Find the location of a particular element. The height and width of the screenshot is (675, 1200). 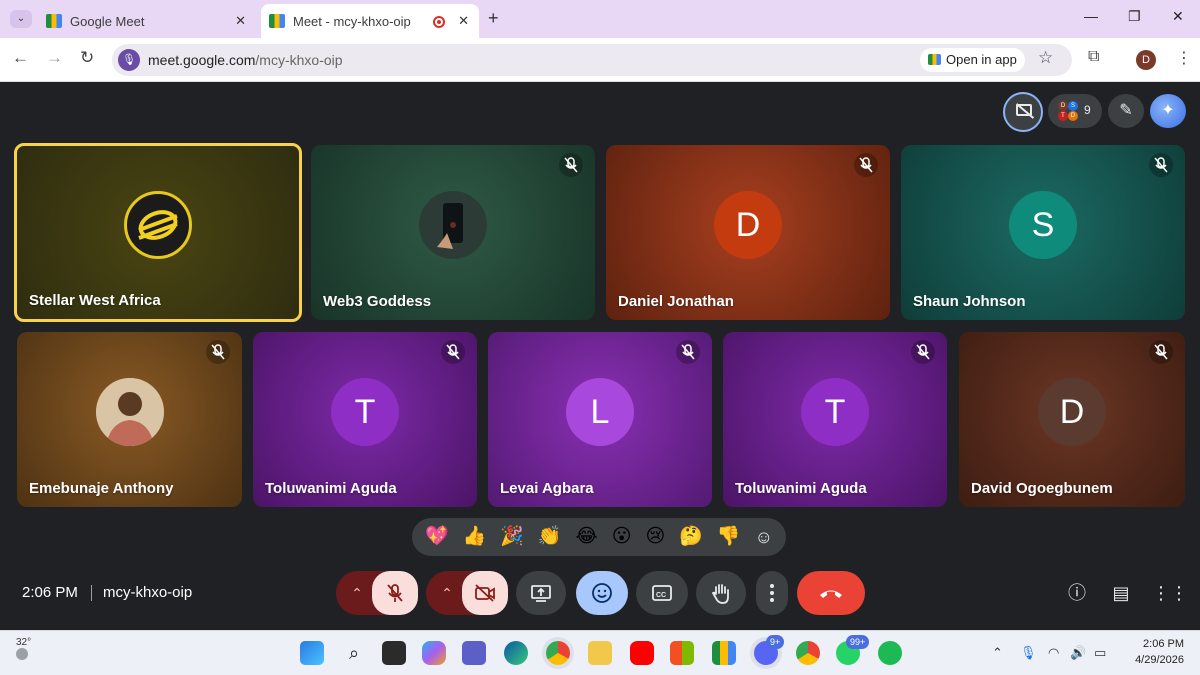

participant-tile: L Levai Agbara is located at coordinates (600, 419).